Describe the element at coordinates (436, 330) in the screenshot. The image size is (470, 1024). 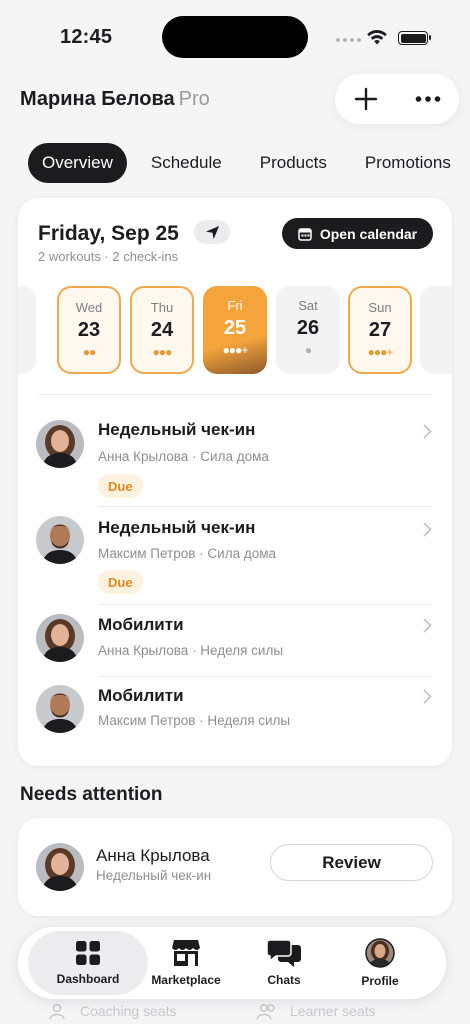
I see `day-next-partial` at that location.